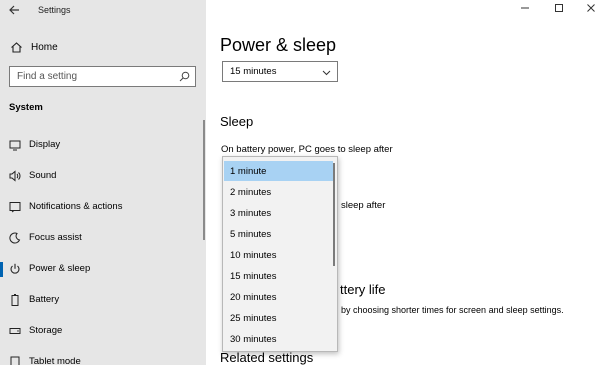  Describe the element at coordinates (278, 45) in the screenshot. I see `page-title: Power & sleep` at that location.